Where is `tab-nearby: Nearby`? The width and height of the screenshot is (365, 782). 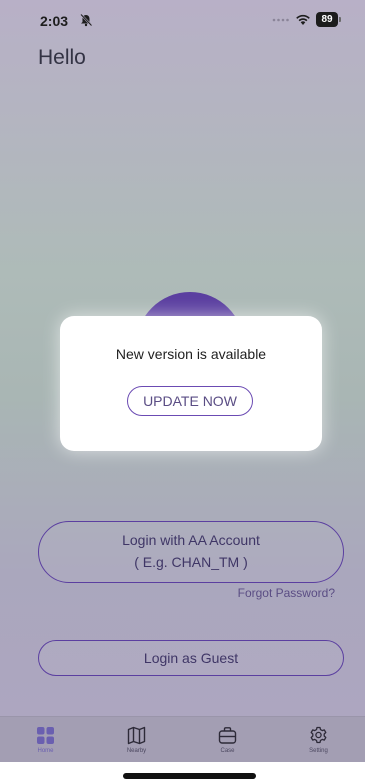
tab-nearby: Nearby is located at coordinates (136, 739).